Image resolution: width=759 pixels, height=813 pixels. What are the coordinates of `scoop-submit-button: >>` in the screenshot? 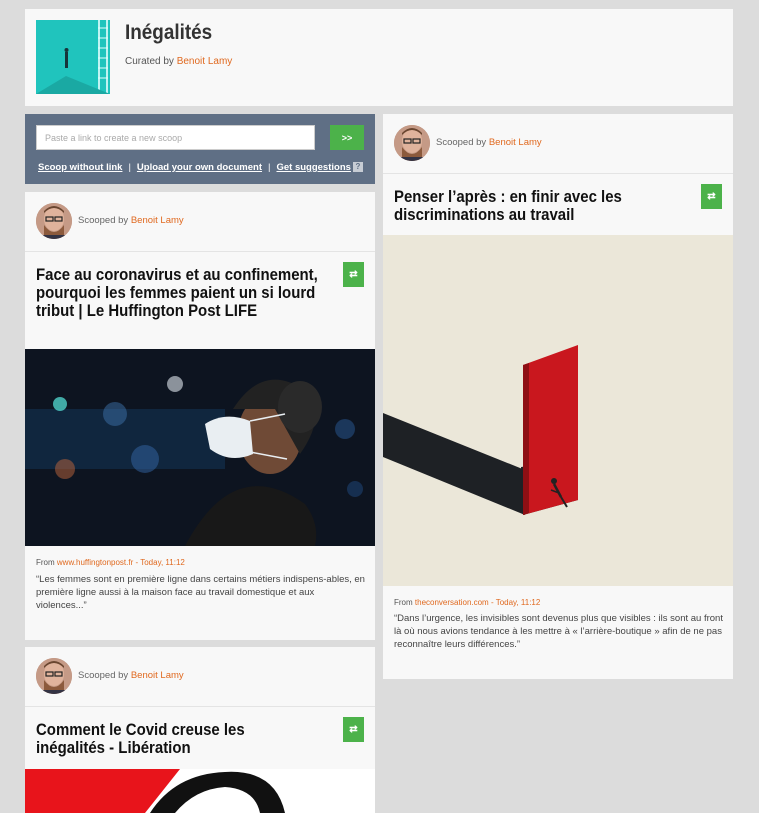 It's located at (347, 137).